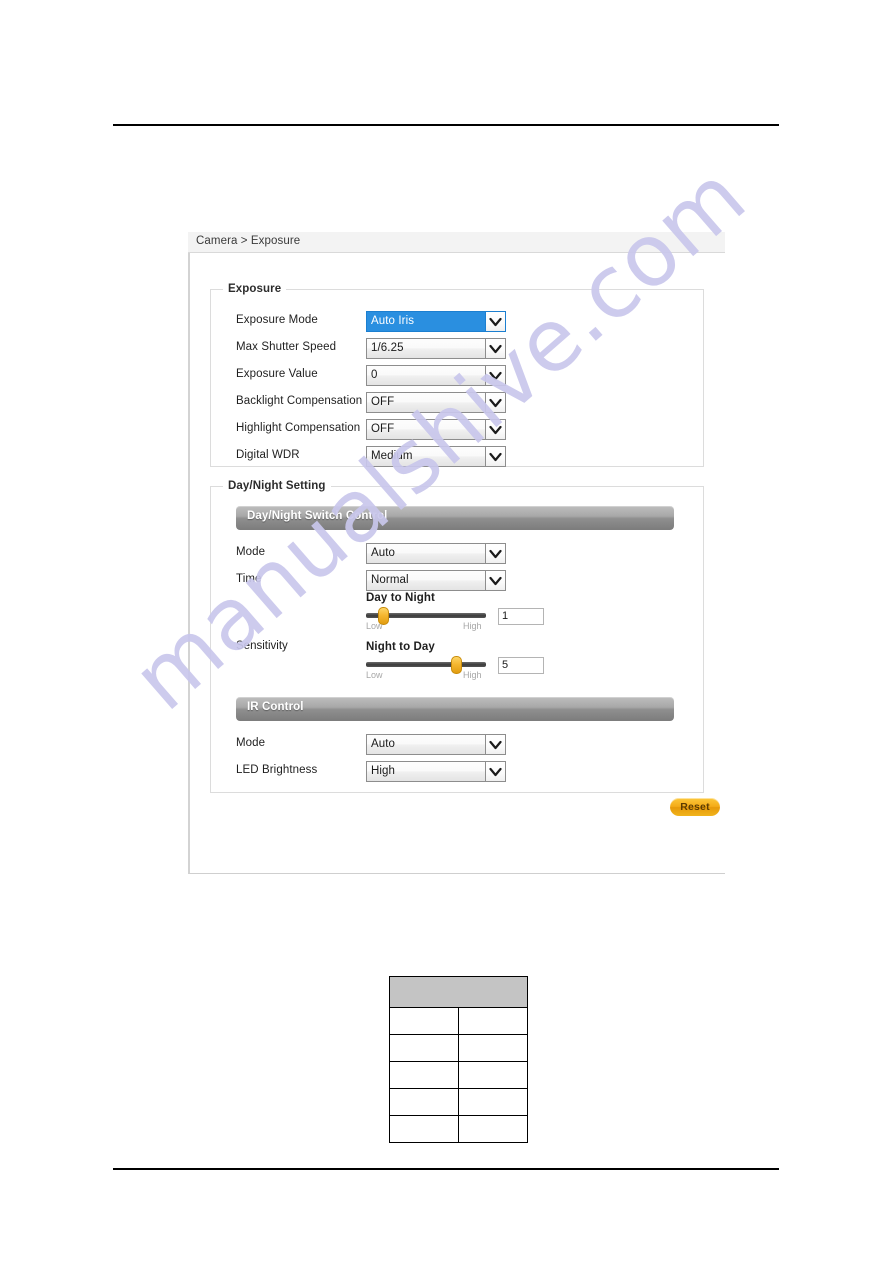  I want to click on day-night-switch-control-title: Day/Night Switch Control, so click(317, 516).